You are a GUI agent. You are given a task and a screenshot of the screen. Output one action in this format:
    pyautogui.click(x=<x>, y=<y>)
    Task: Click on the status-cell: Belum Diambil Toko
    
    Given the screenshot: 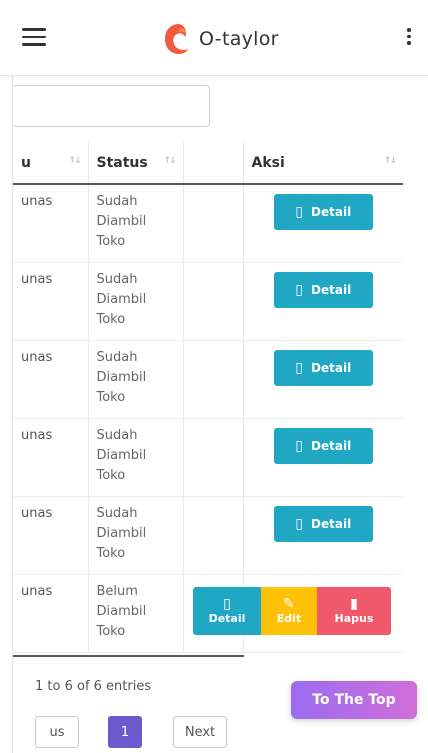 What is the action you would take?
    pyautogui.click(x=135, y=613)
    